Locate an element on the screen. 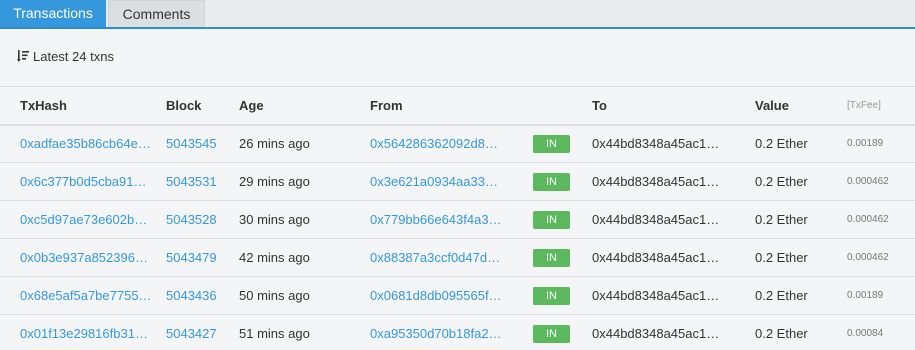 This screenshot has height=350, width=915. block-link: 5043531 is located at coordinates (191, 181).